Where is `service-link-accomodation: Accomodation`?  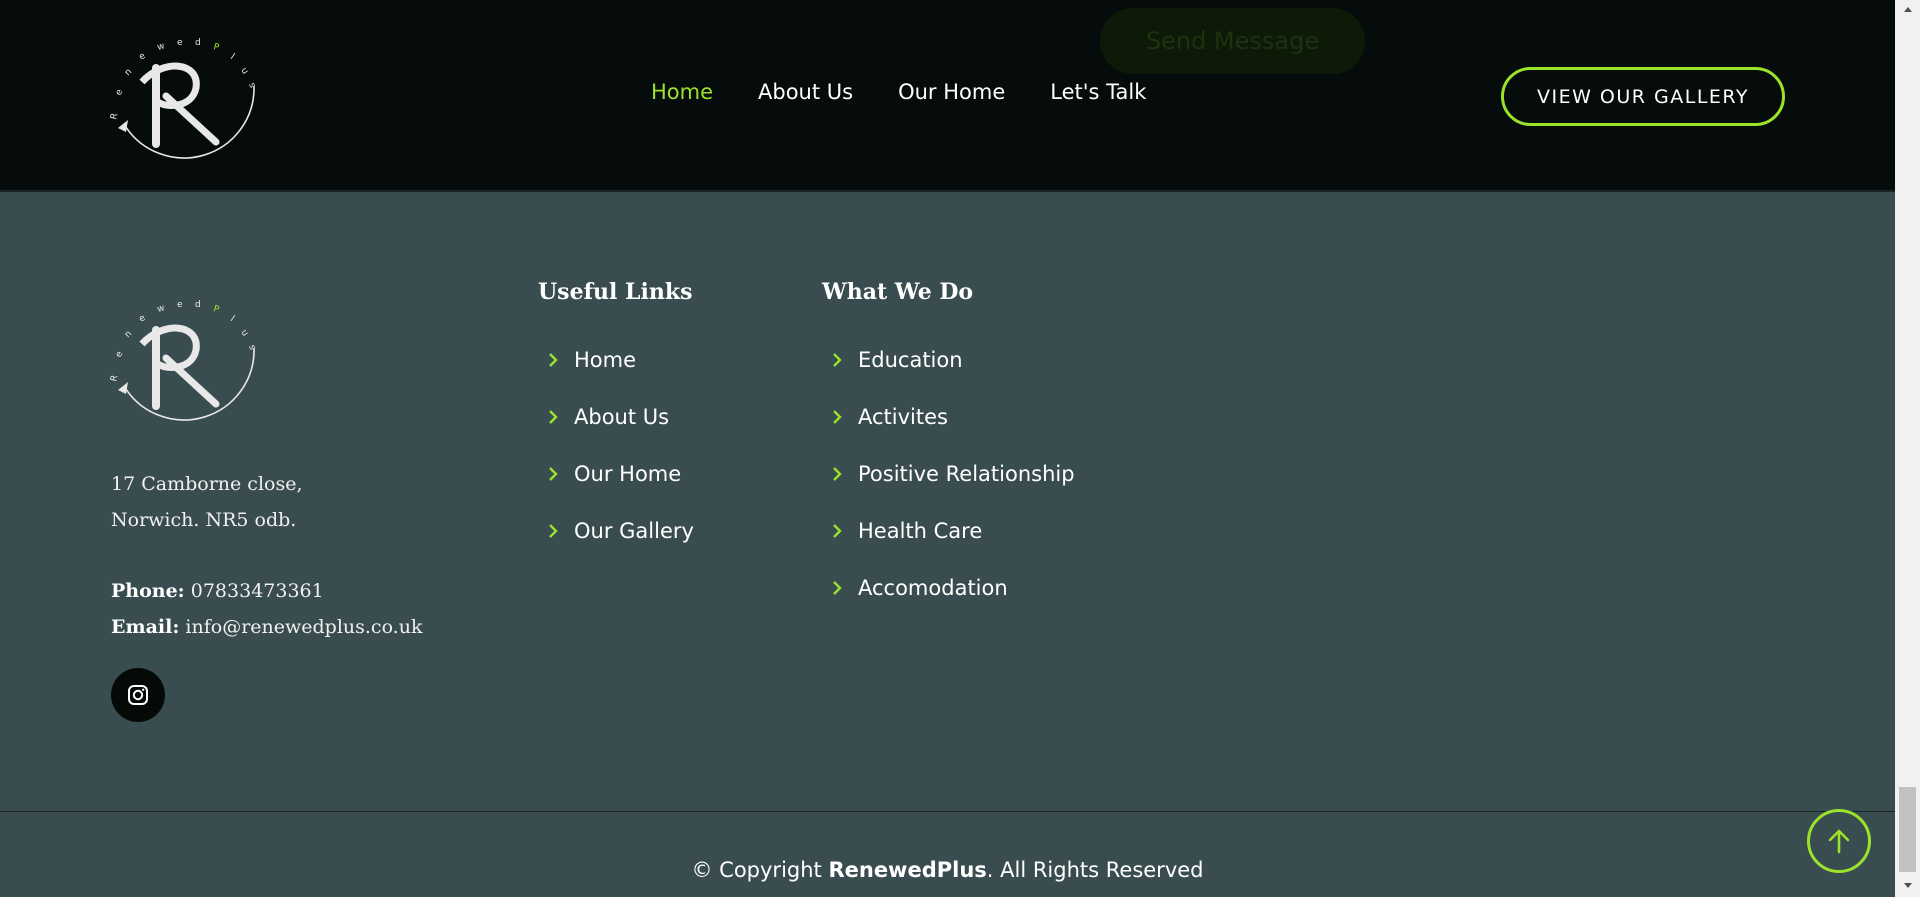 service-link-accomodation: Accomodation is located at coordinates (948, 587).